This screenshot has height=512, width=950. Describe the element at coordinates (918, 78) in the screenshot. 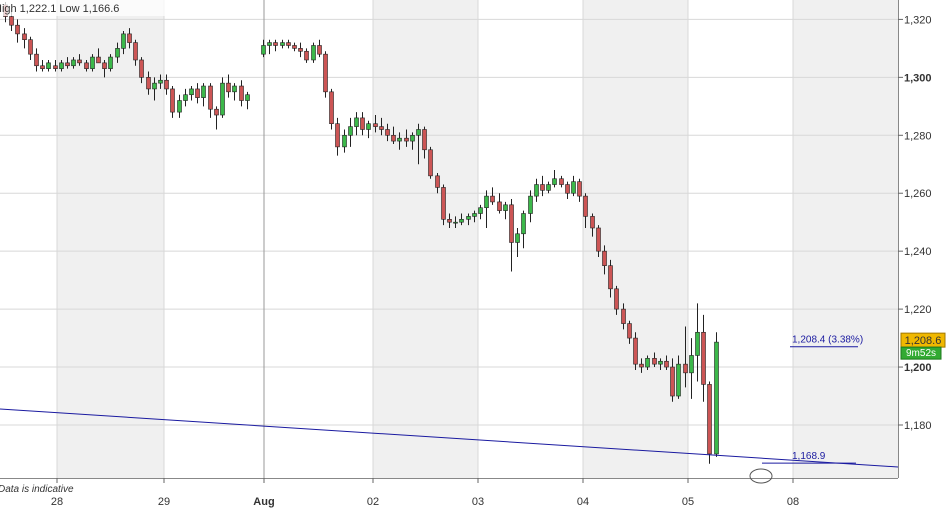

I see `y-tick-label: 1,300` at that location.